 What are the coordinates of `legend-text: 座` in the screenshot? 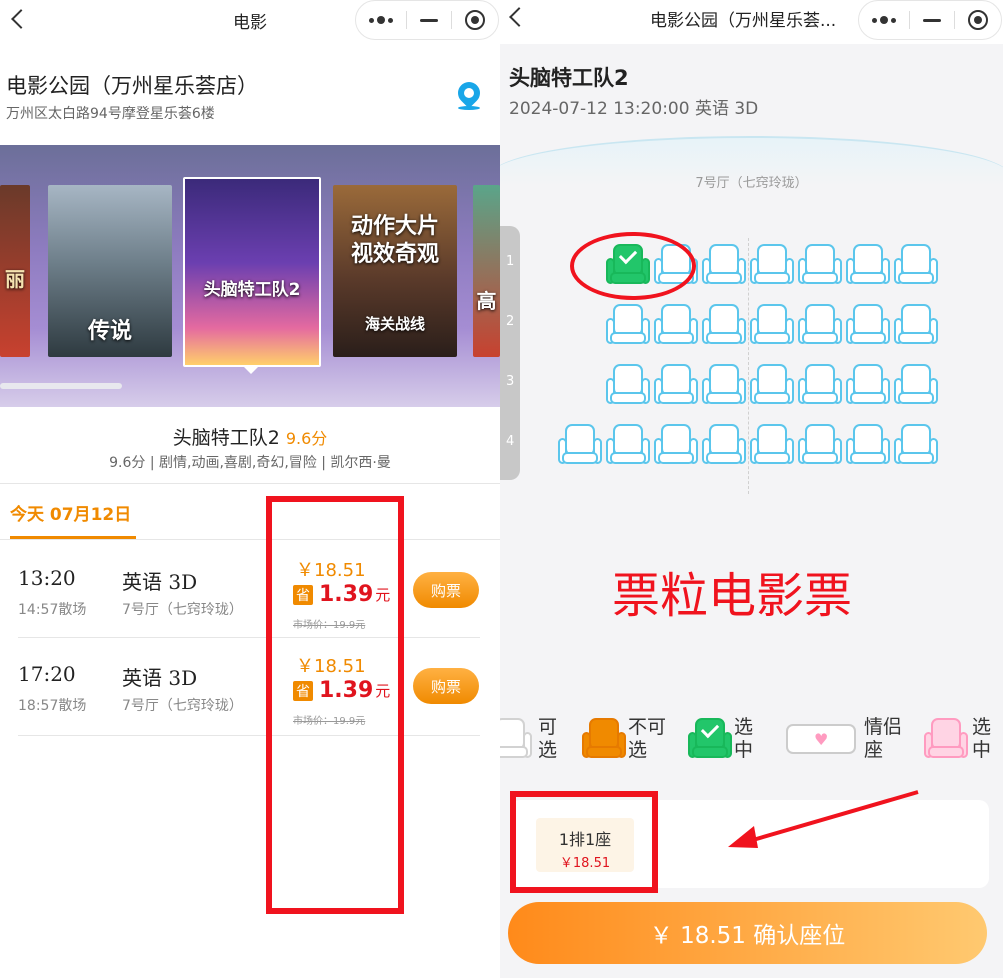 It's located at (874, 750).